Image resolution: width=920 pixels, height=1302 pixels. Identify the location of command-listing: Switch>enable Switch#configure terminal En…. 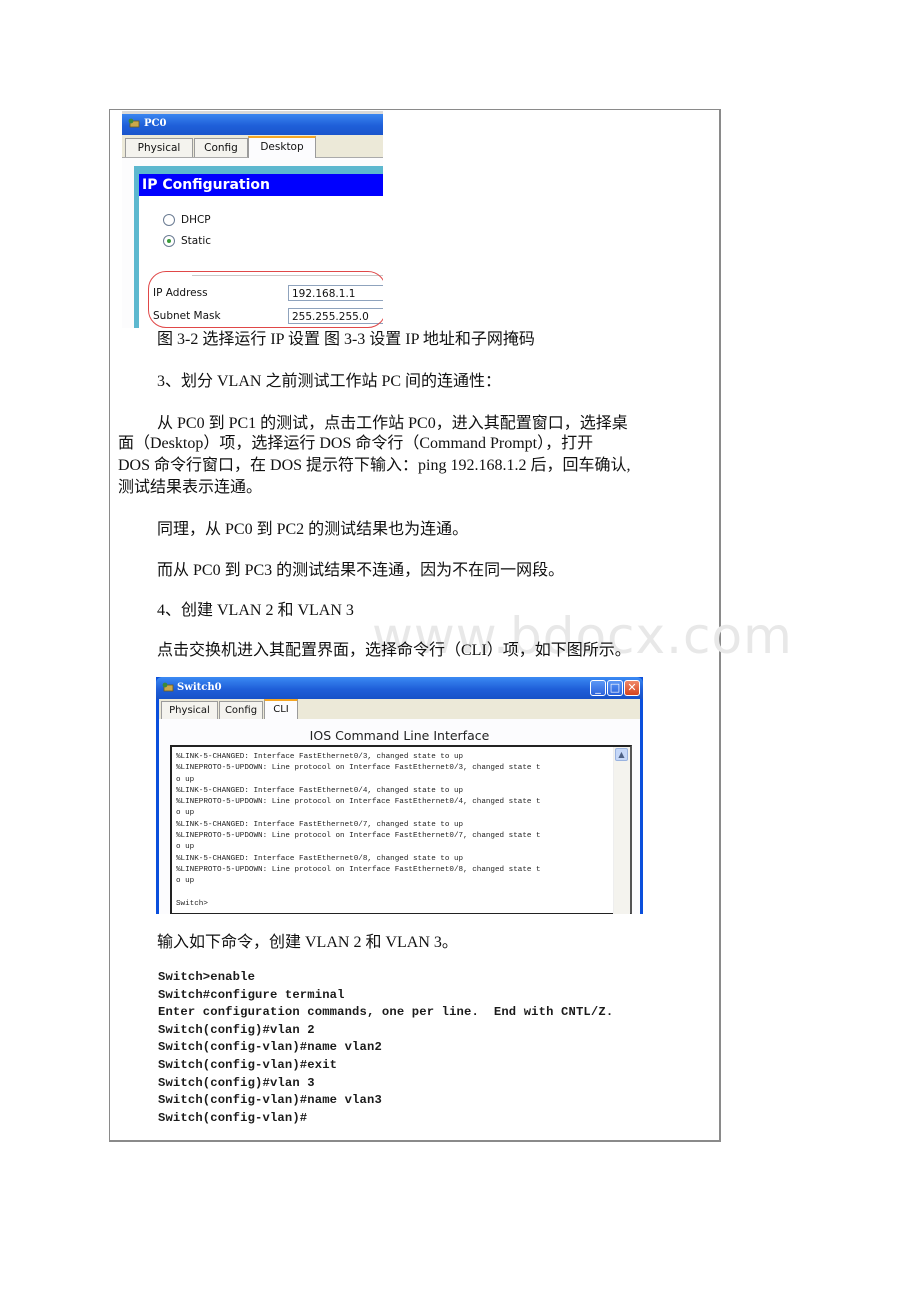
(385, 1048).